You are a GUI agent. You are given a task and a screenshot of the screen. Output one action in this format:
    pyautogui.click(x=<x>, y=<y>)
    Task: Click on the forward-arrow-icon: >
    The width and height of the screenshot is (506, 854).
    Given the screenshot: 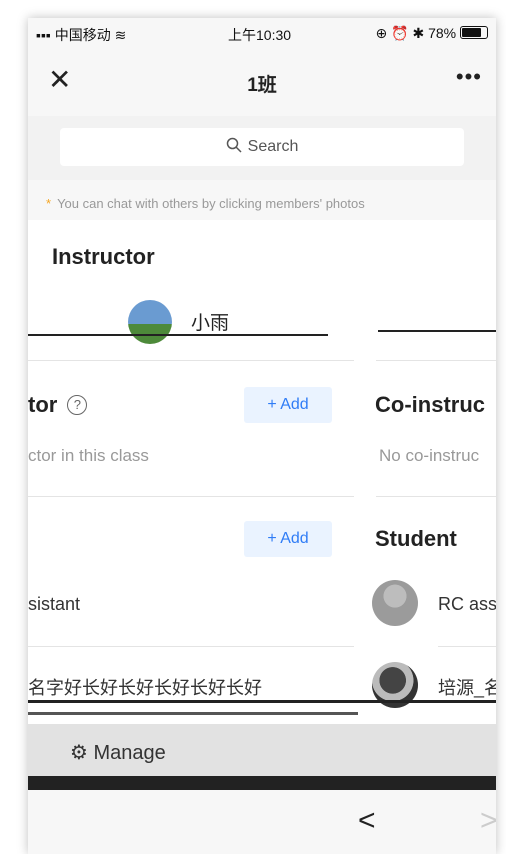 What is the action you would take?
    pyautogui.click(x=488, y=821)
    